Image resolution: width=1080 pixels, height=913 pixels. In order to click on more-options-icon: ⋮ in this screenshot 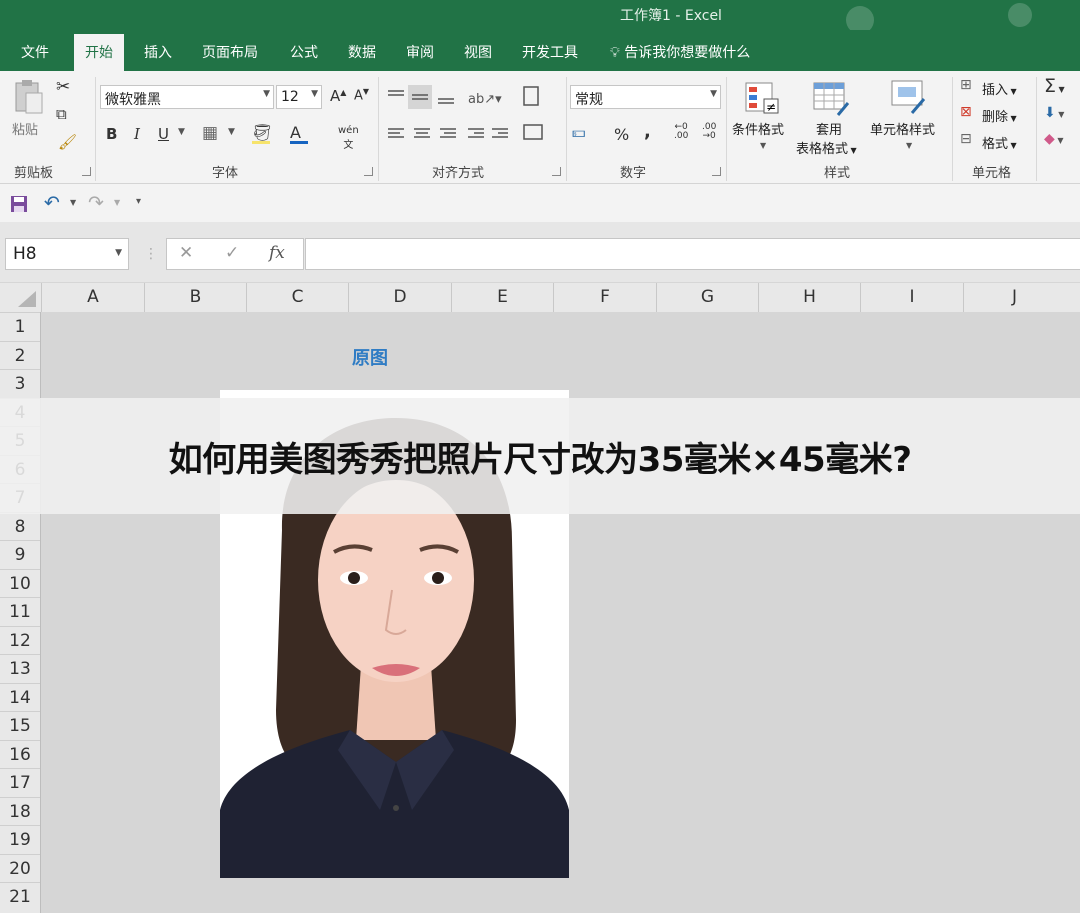, I will do `click(151, 254)`.